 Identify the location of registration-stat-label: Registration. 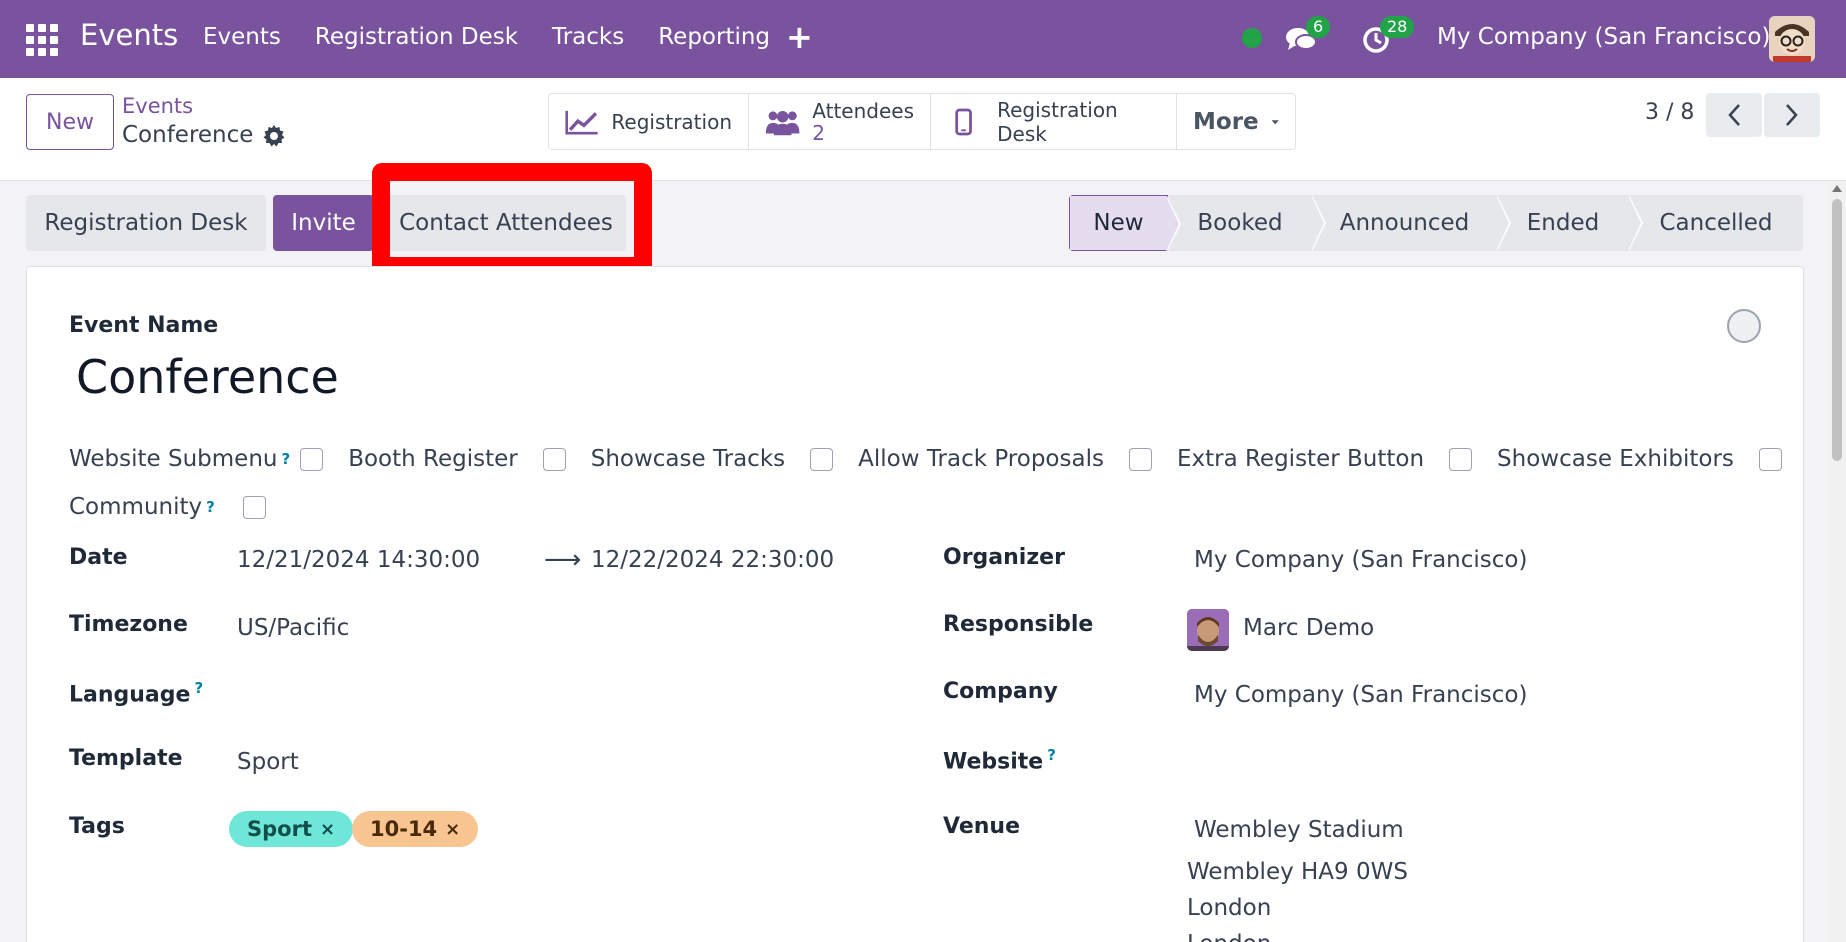
(671, 121).